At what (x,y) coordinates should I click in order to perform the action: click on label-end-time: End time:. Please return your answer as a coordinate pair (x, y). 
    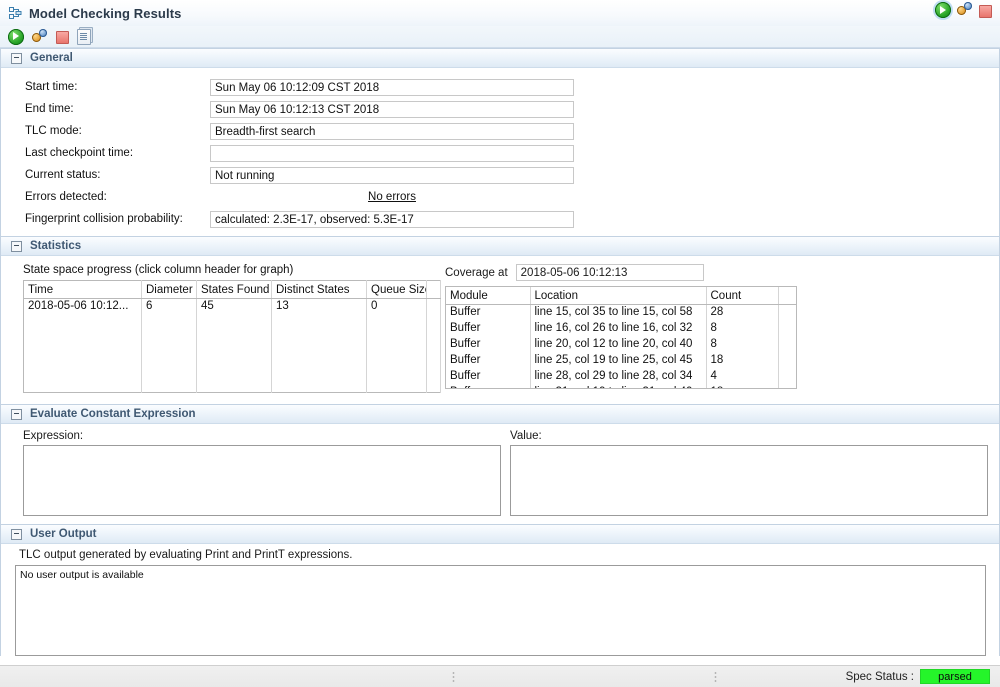
    Looking at the image, I should click on (49, 109).